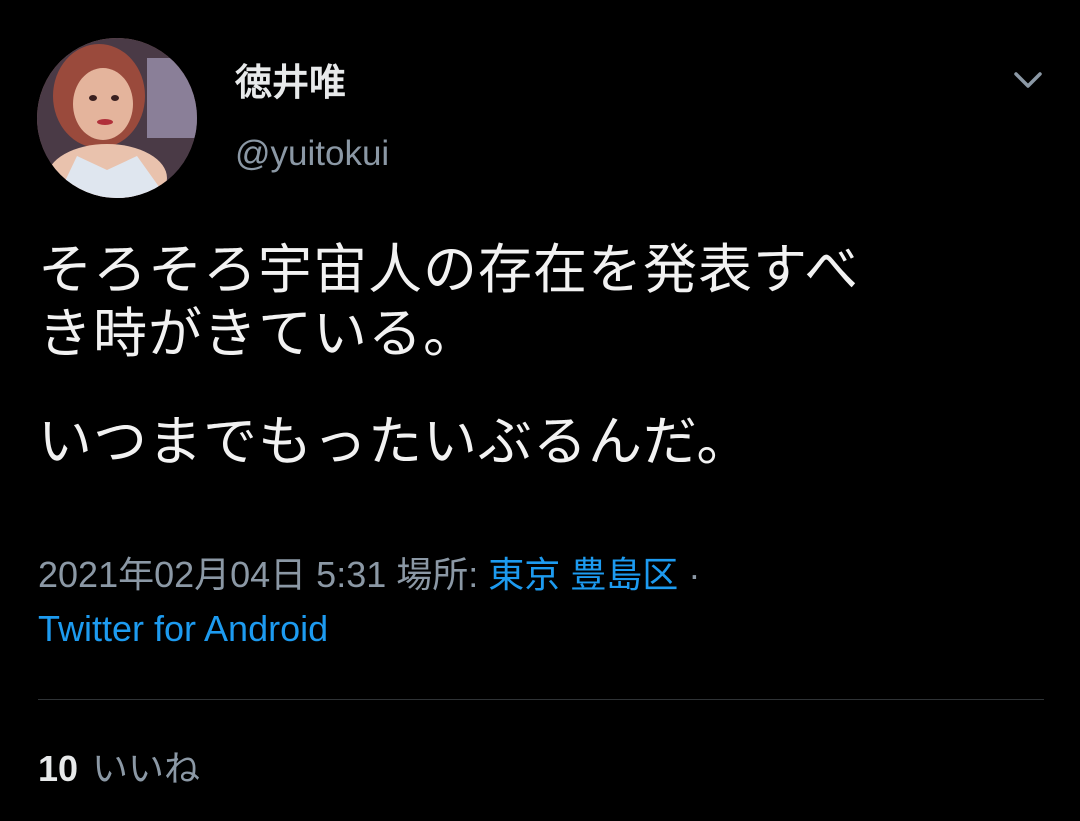 The width and height of the screenshot is (1080, 821). I want to click on avatar, so click(117, 118).